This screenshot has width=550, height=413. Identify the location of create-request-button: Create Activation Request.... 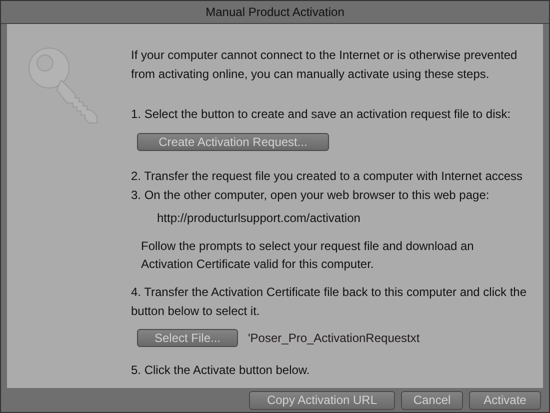
(233, 142).